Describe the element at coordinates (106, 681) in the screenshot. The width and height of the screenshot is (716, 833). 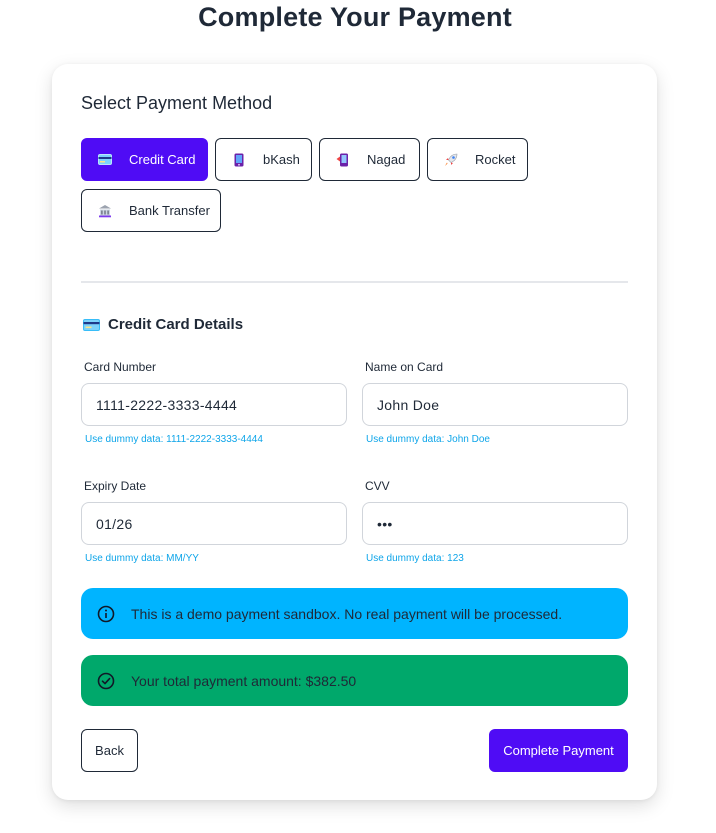
I see `check-circle-icon` at that location.